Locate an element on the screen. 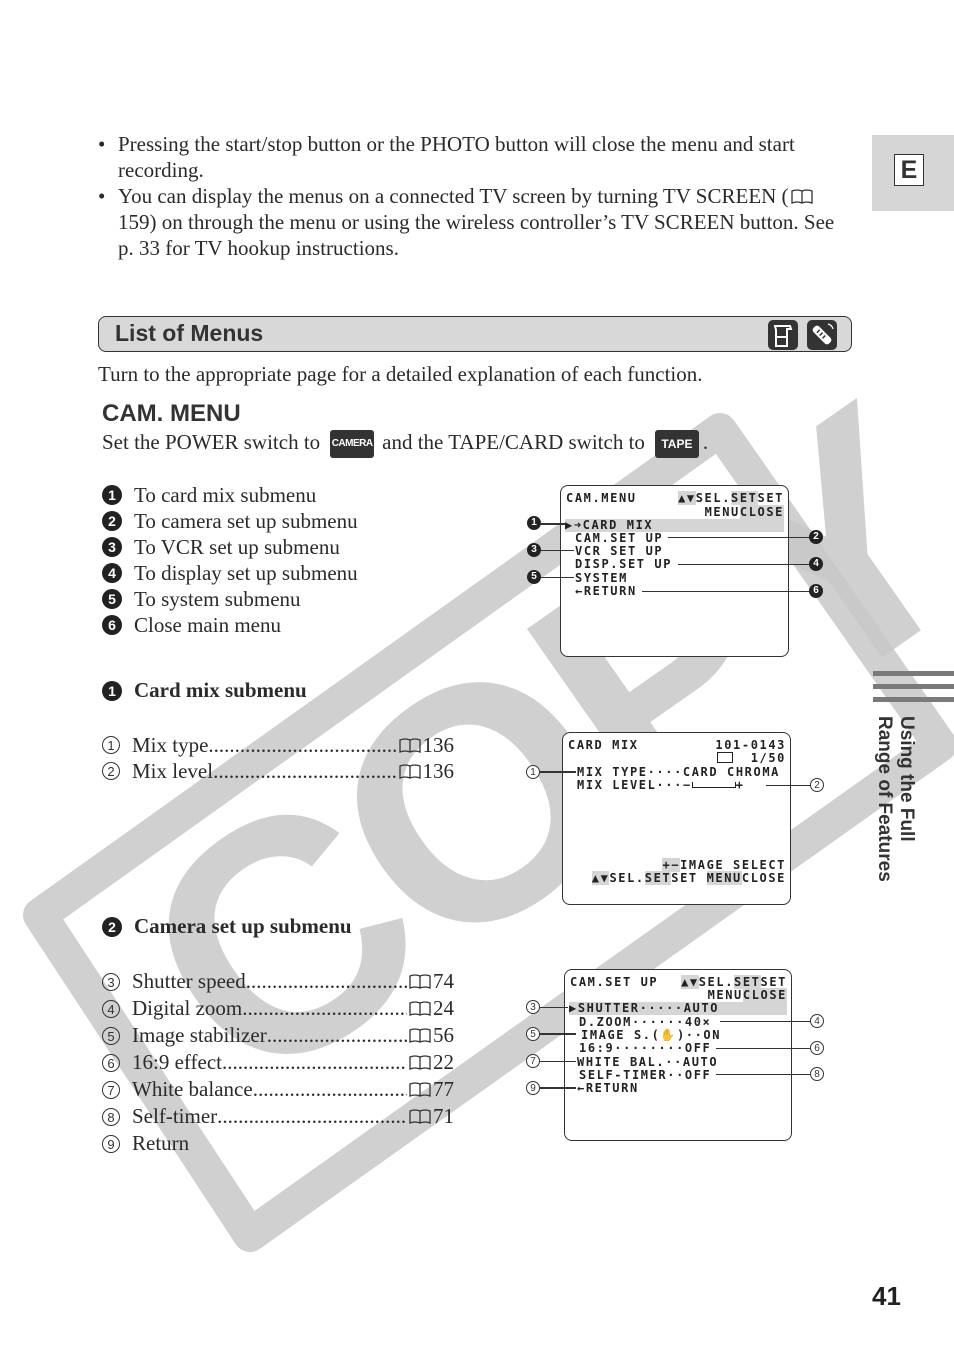  list-item: 6 Close main menu is located at coordinates (230, 625).